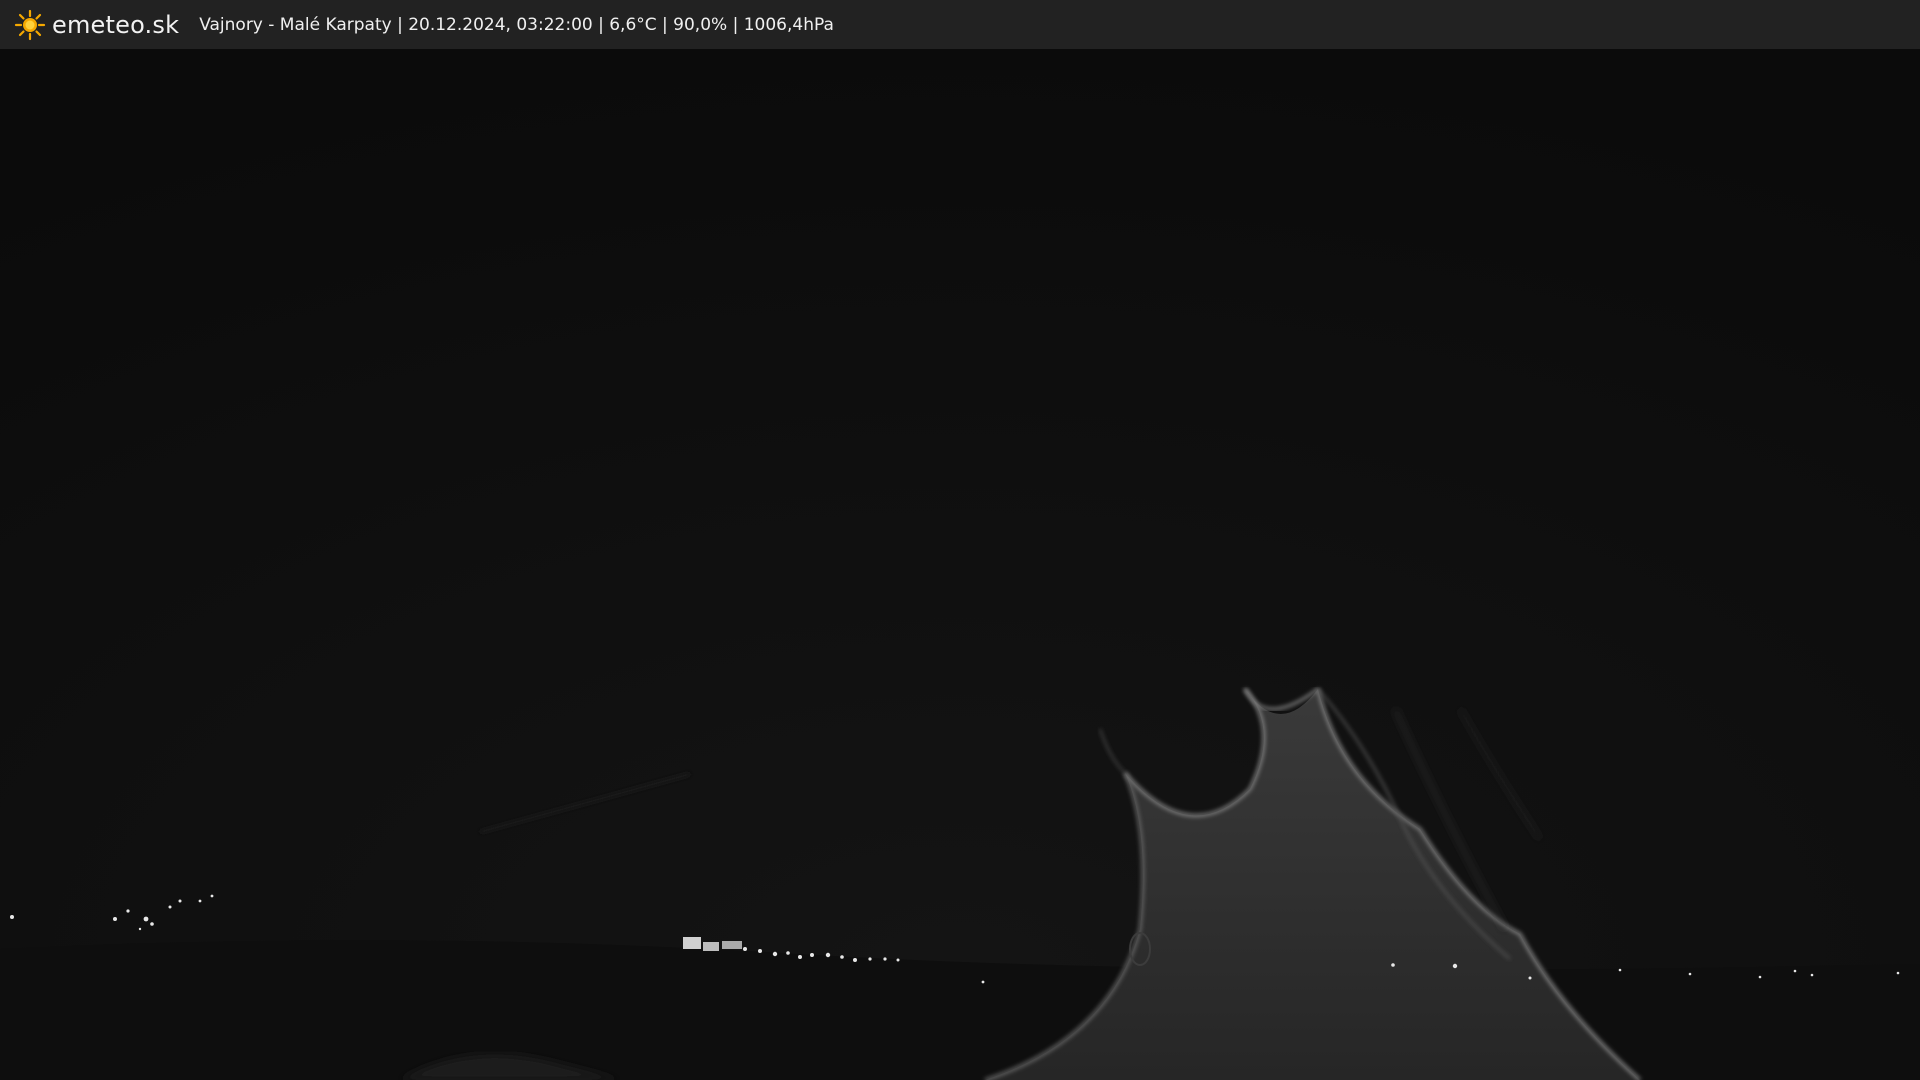 The width and height of the screenshot is (1920, 1080). Describe the element at coordinates (116, 24) in the screenshot. I see `brand-name: emeteo.sk` at that location.